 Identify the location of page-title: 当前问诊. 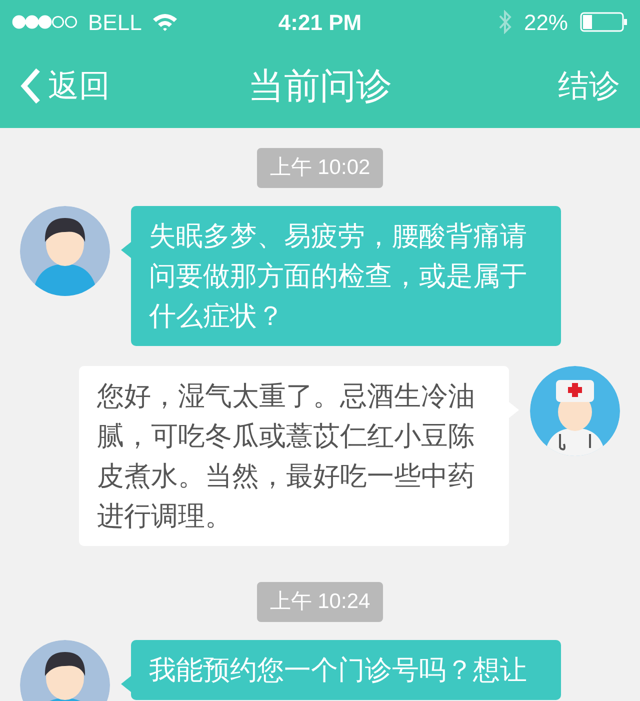
(320, 86).